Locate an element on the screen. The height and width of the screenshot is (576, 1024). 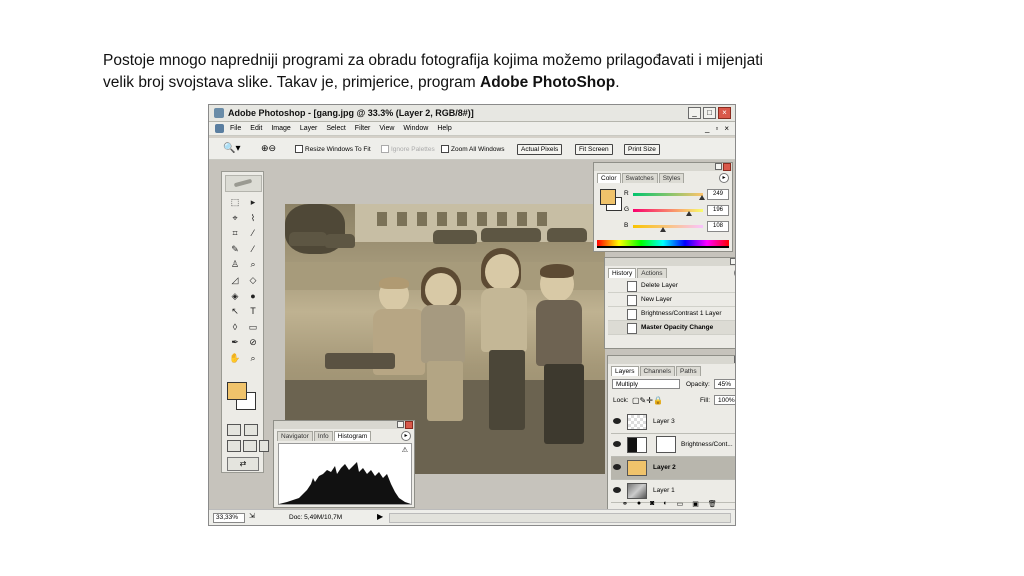
pen-tool-icon: ◊ is located at coordinates (235, 327).